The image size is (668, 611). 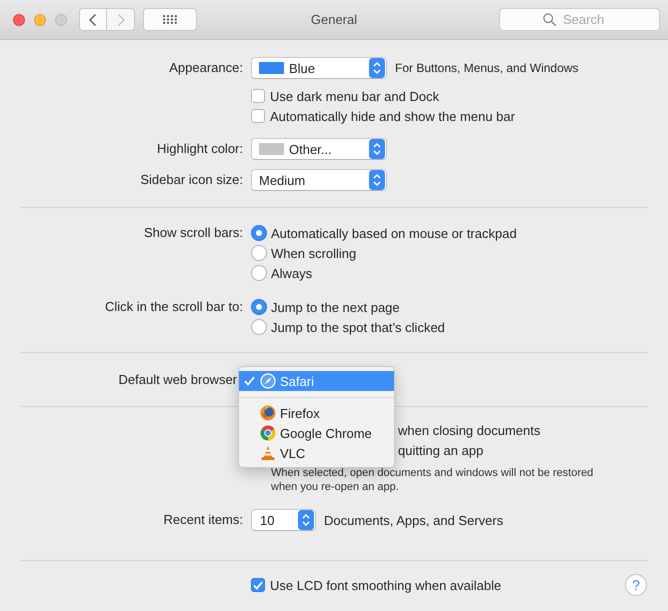 What do you see at coordinates (316, 433) in the screenshot?
I see `menu-item: Google Chrome` at bounding box center [316, 433].